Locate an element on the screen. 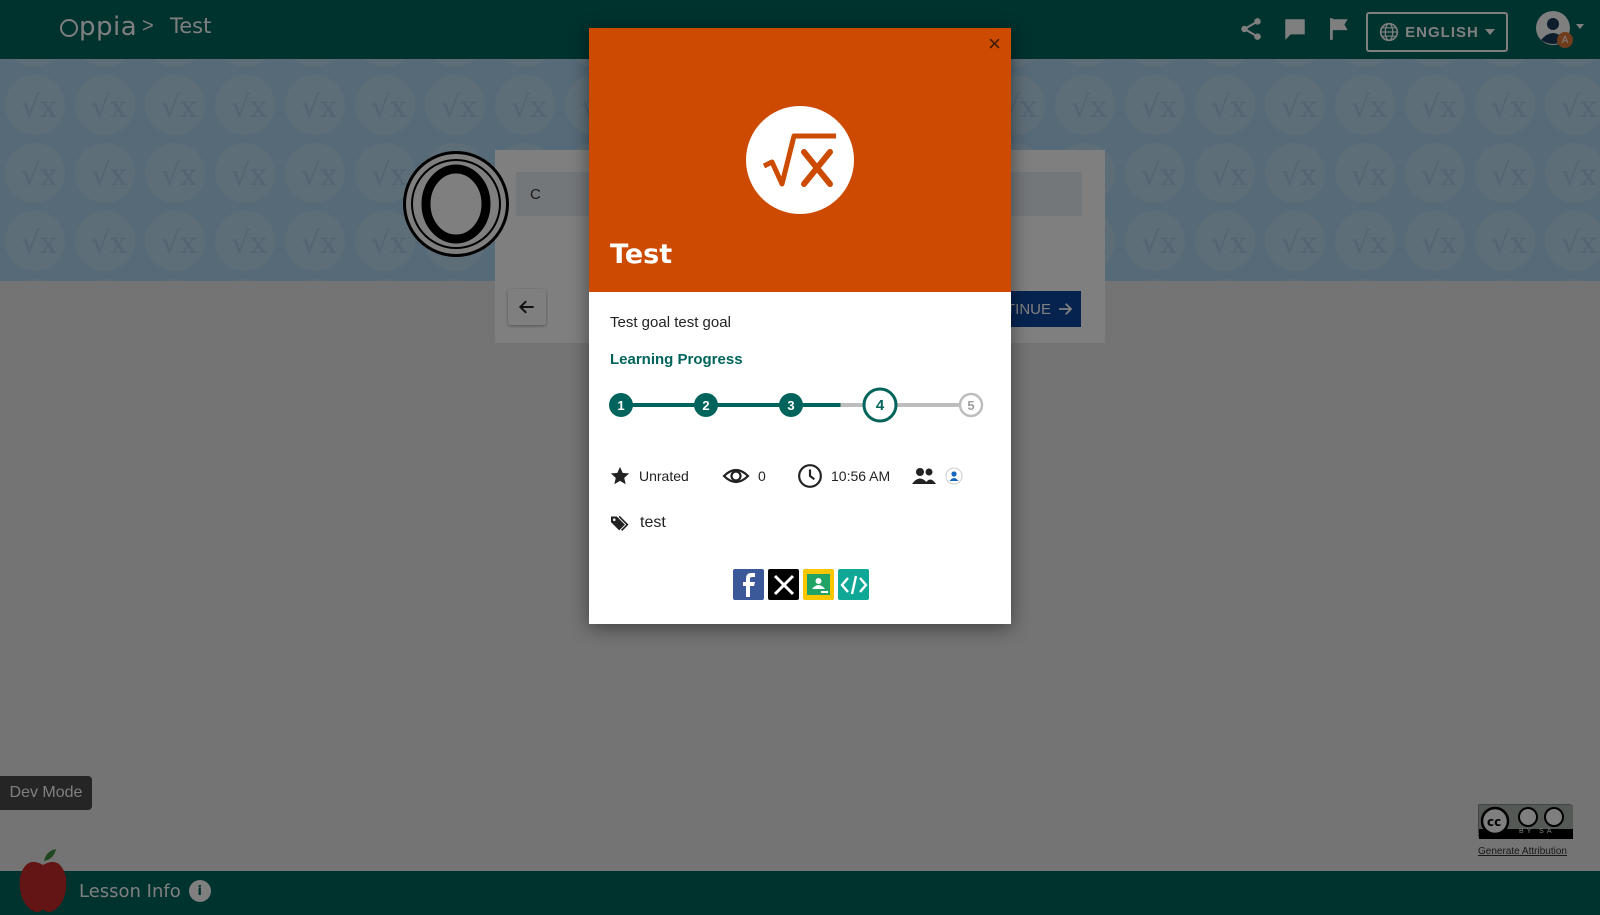 The height and width of the screenshot is (915, 1600). modal-title: Test is located at coordinates (641, 254).